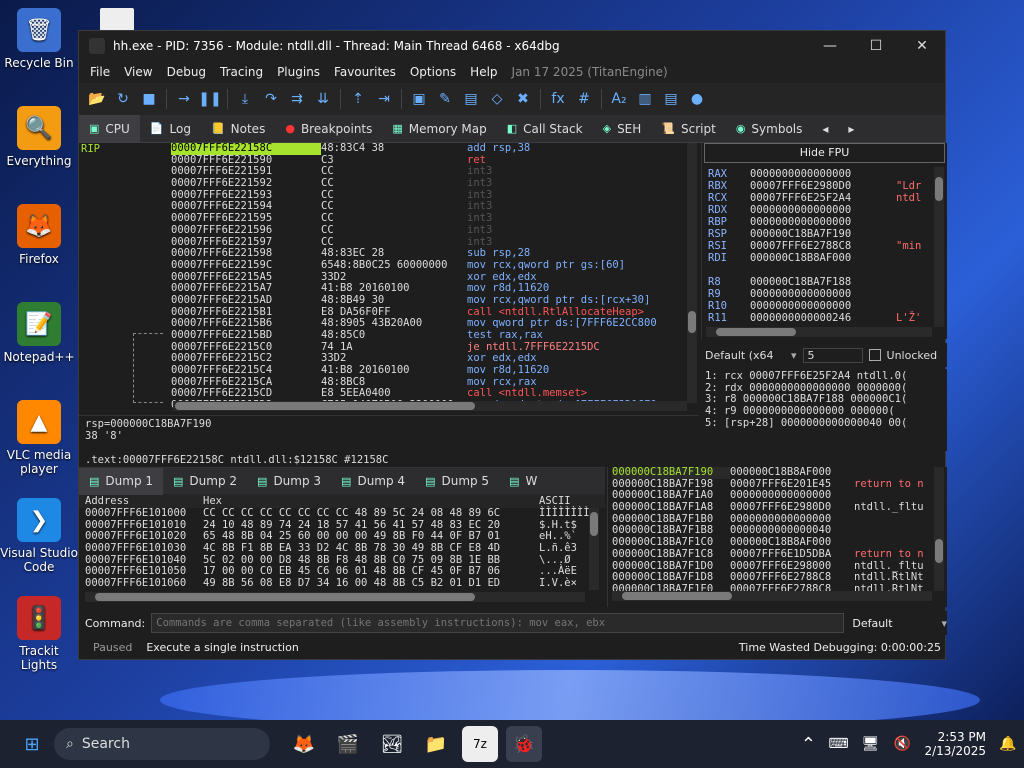 This screenshot has width=1024, height=768. What do you see at coordinates (824, 424) in the screenshot?
I see `arg-row: 5: [rsp+28] 0000000000000040 00(` at bounding box center [824, 424].